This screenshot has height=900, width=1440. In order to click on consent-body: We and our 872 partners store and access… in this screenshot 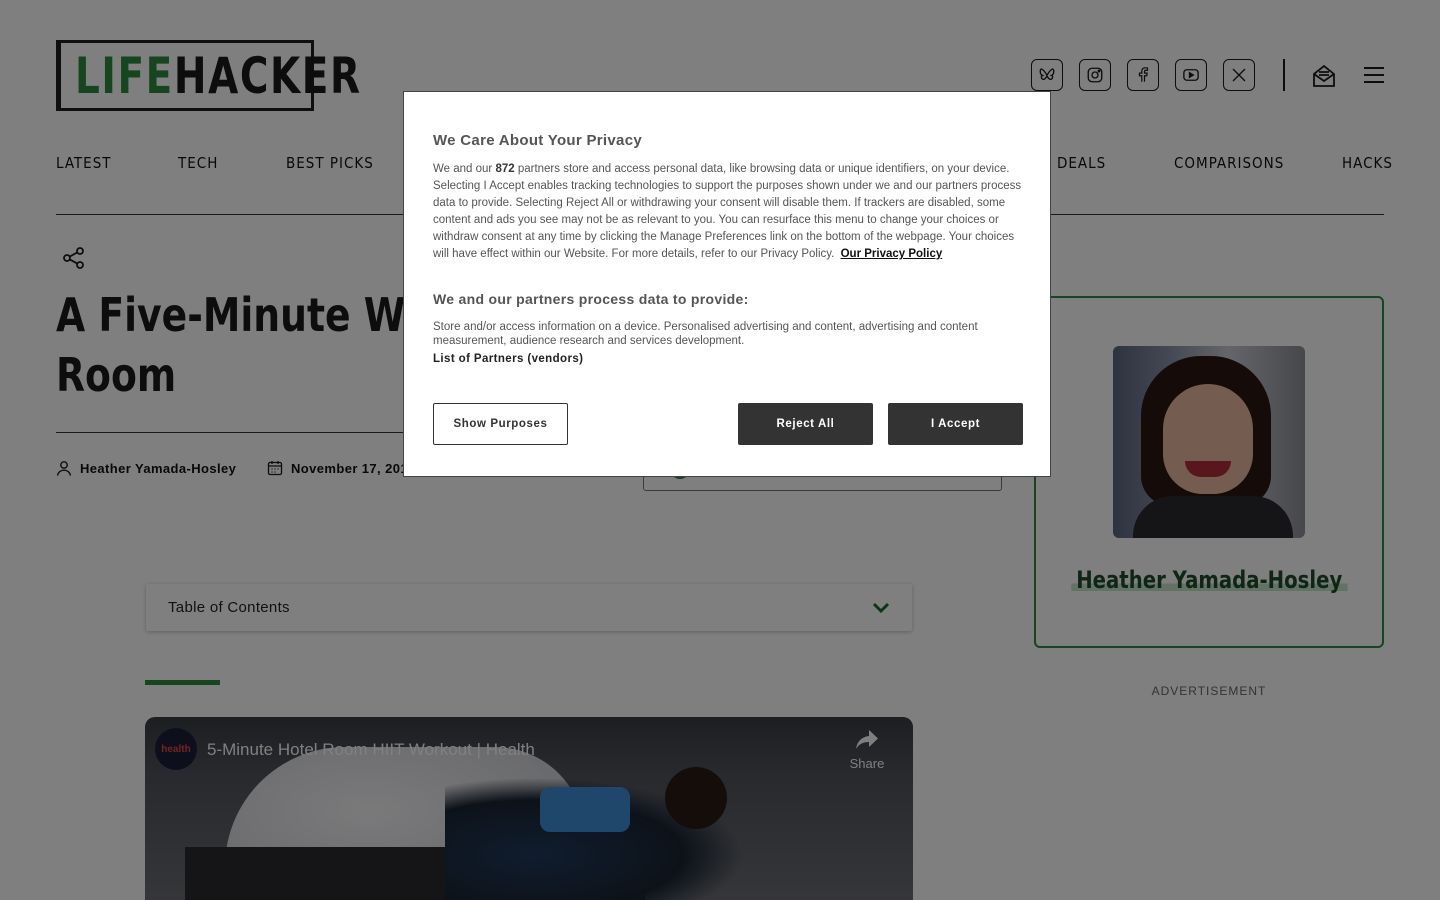, I will do `click(727, 211)`.